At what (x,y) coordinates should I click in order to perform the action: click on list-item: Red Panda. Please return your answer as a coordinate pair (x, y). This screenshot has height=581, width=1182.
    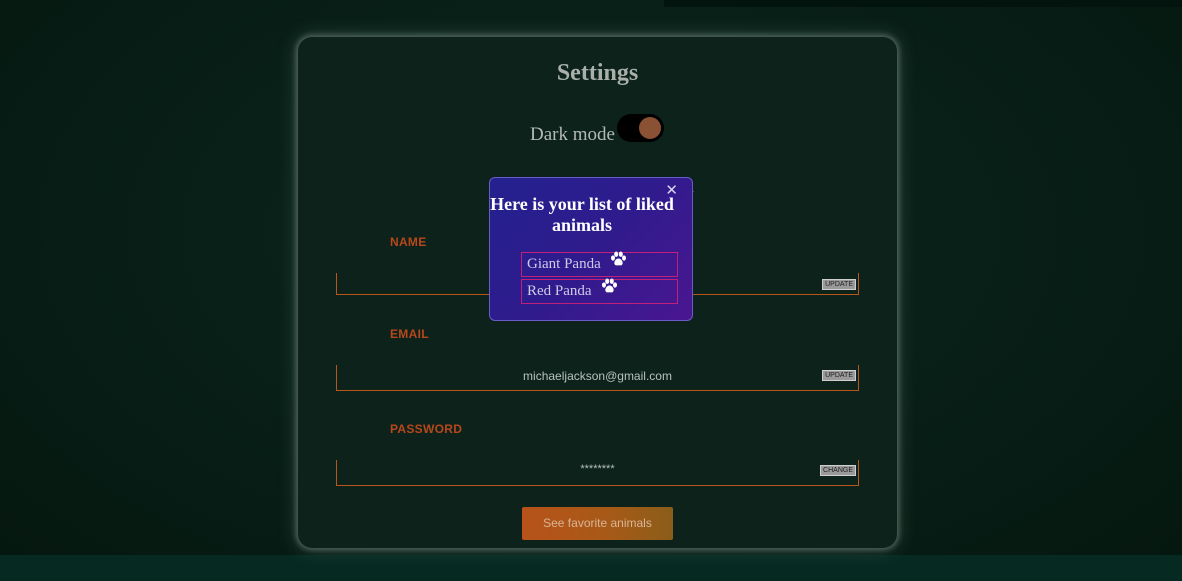
    Looking at the image, I should click on (599, 291).